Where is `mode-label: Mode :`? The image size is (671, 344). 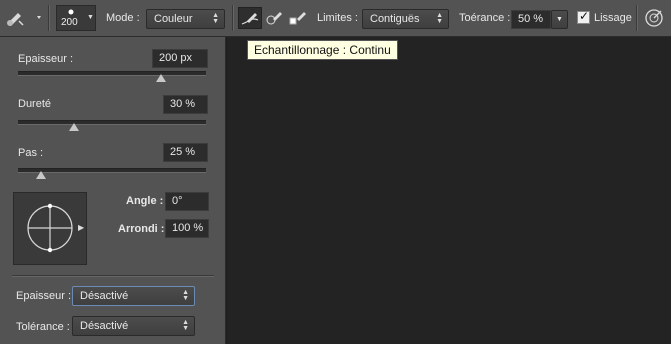 mode-label: Mode : is located at coordinates (123, 18).